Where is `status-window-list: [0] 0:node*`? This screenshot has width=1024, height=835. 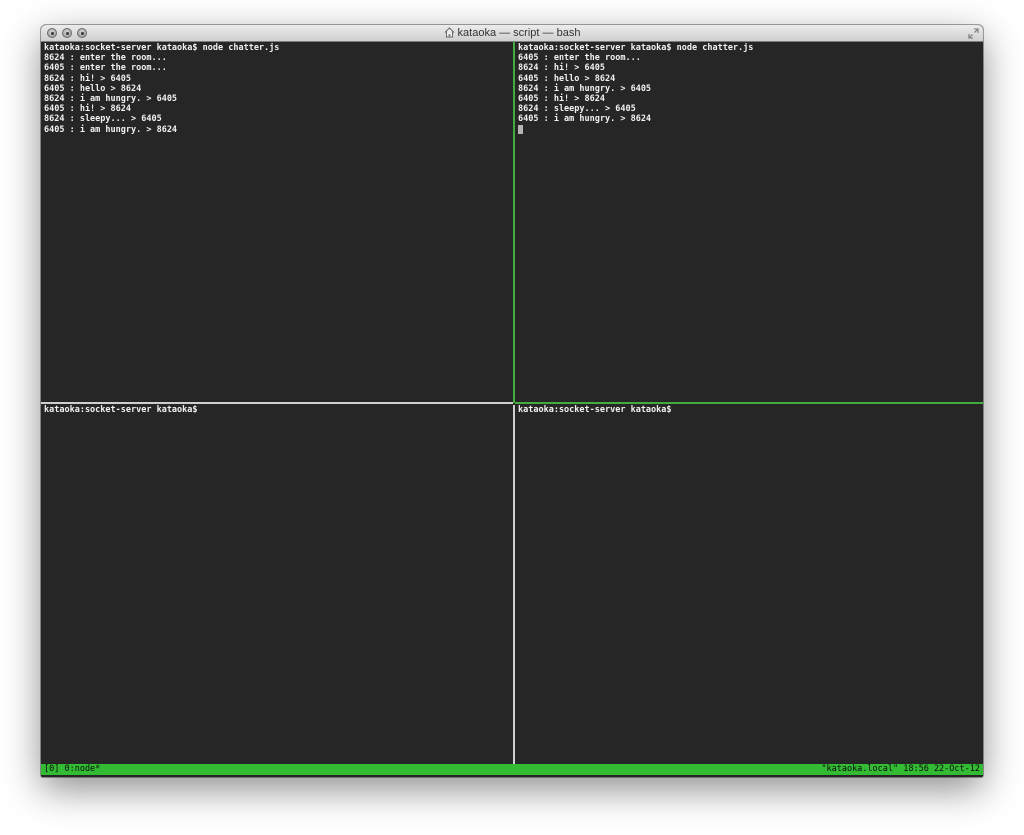
status-window-list: [0] 0:node* is located at coordinates (72, 769).